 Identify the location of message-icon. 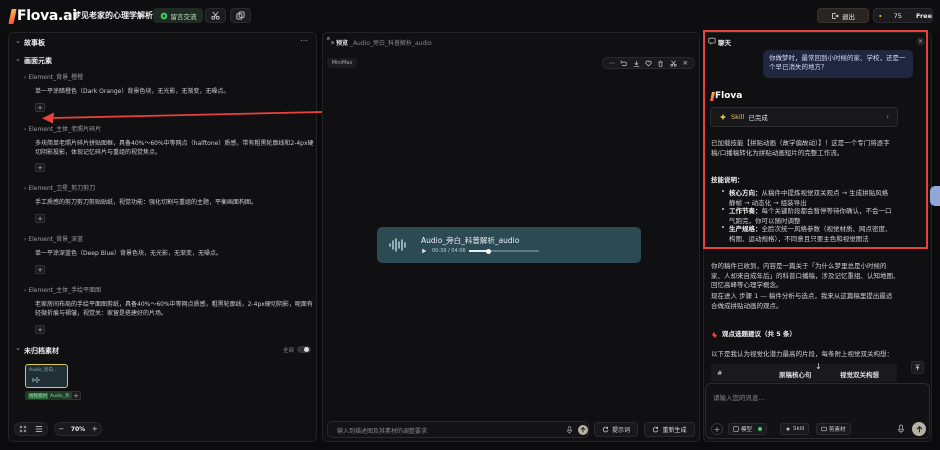
(163, 15).